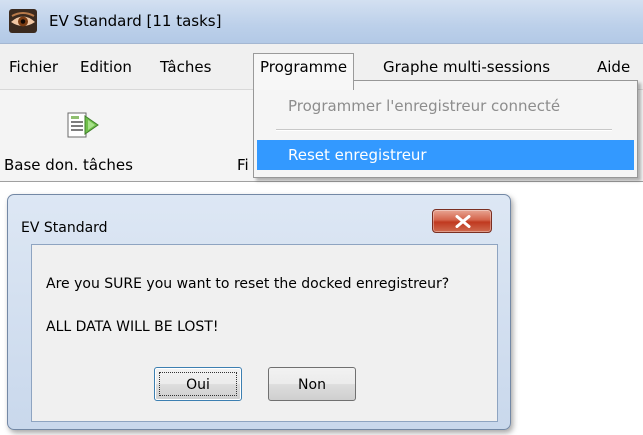 The height and width of the screenshot is (435, 643). Describe the element at coordinates (466, 67) in the screenshot. I see `menu-graphe-multi-sessions: Graphe multi-sessions` at that location.